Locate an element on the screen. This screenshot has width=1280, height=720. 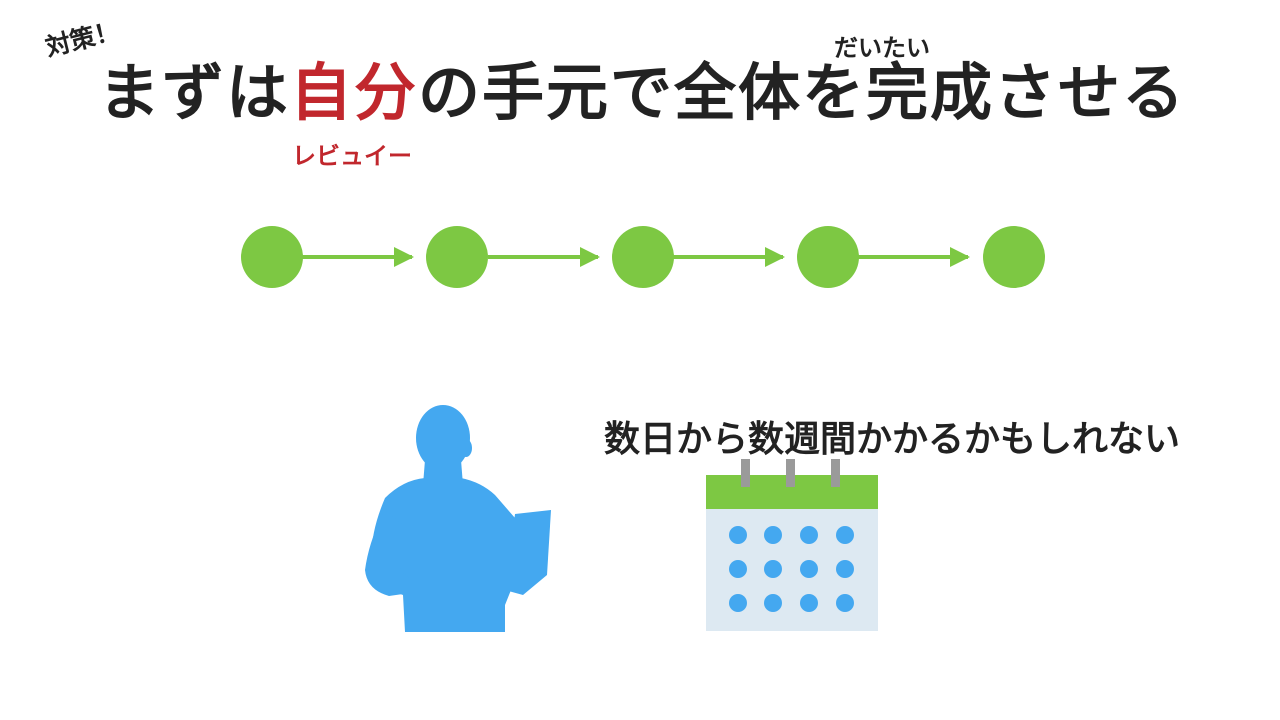
calendar-icon is located at coordinates (792, 545).